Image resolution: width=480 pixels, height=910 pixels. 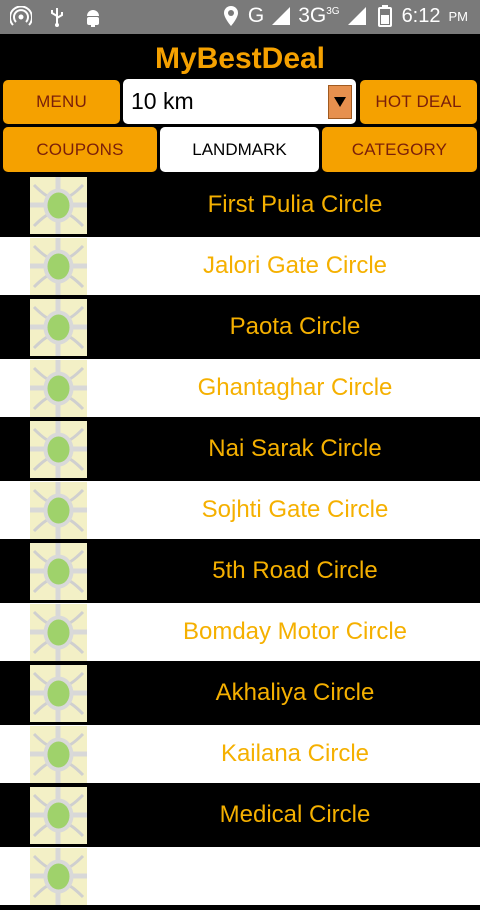 I want to click on status-left-icons, so click(x=57, y=17).